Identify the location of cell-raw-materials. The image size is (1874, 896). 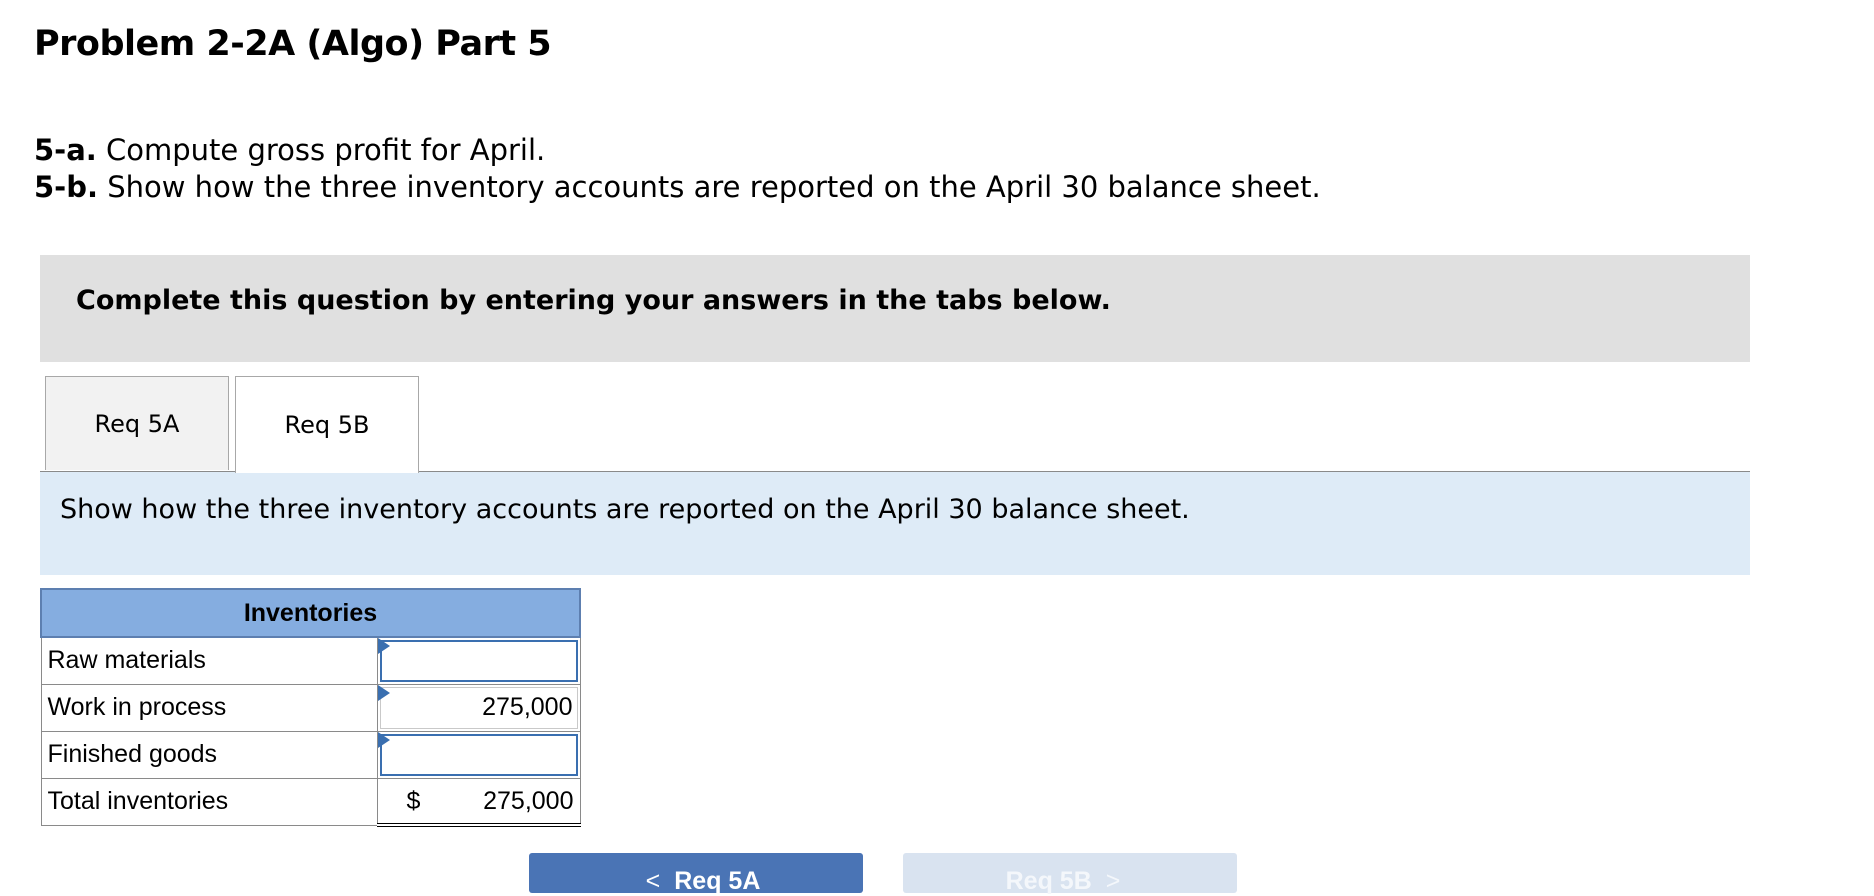
(479, 660).